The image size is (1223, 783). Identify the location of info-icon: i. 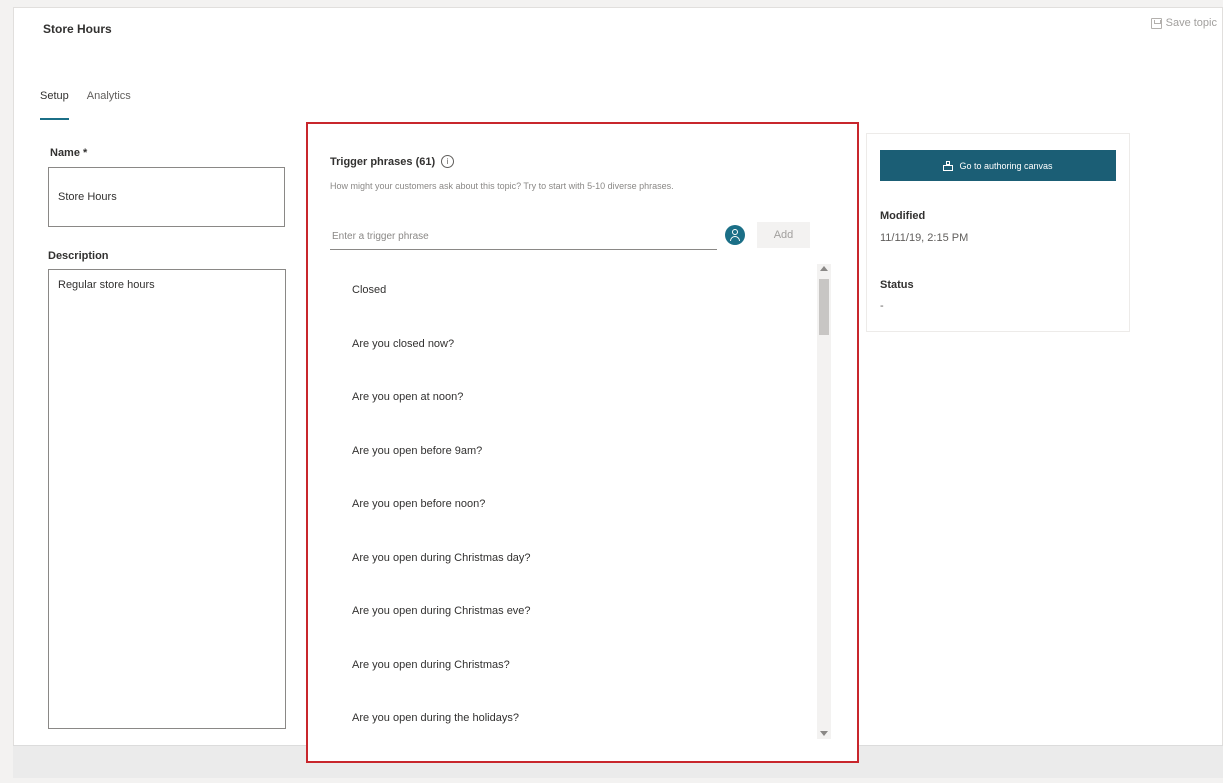
(448, 161).